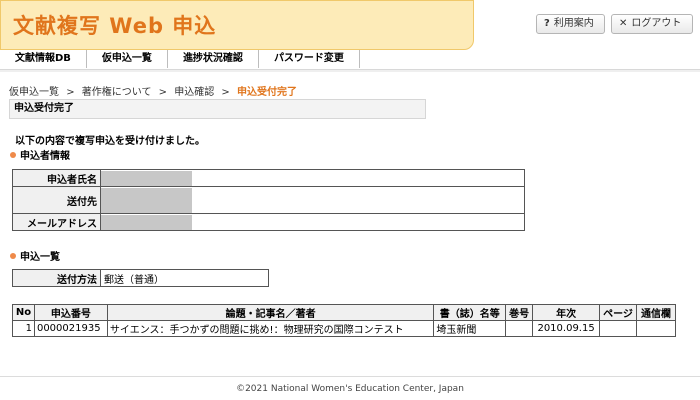  I want to click on help-label: 利用案内, so click(573, 23).